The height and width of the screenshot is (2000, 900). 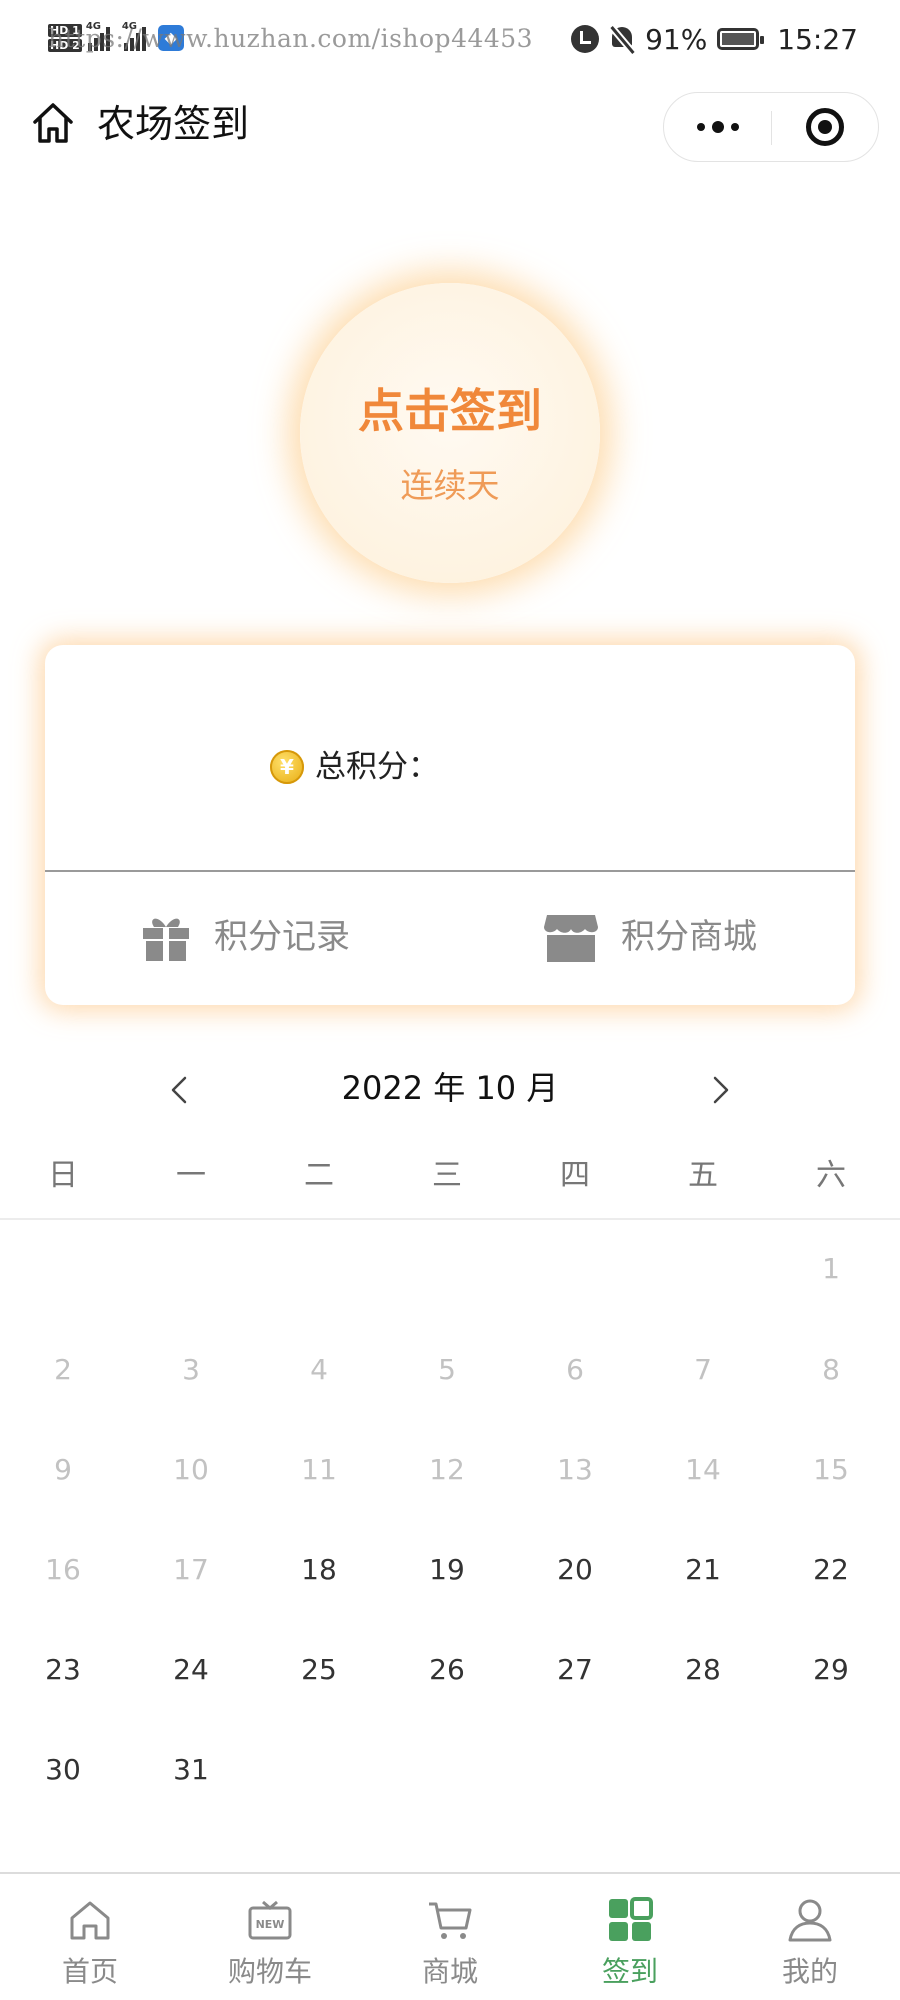 What do you see at coordinates (450, 128) in the screenshot?
I see `nav-bar: 农场签到` at bounding box center [450, 128].